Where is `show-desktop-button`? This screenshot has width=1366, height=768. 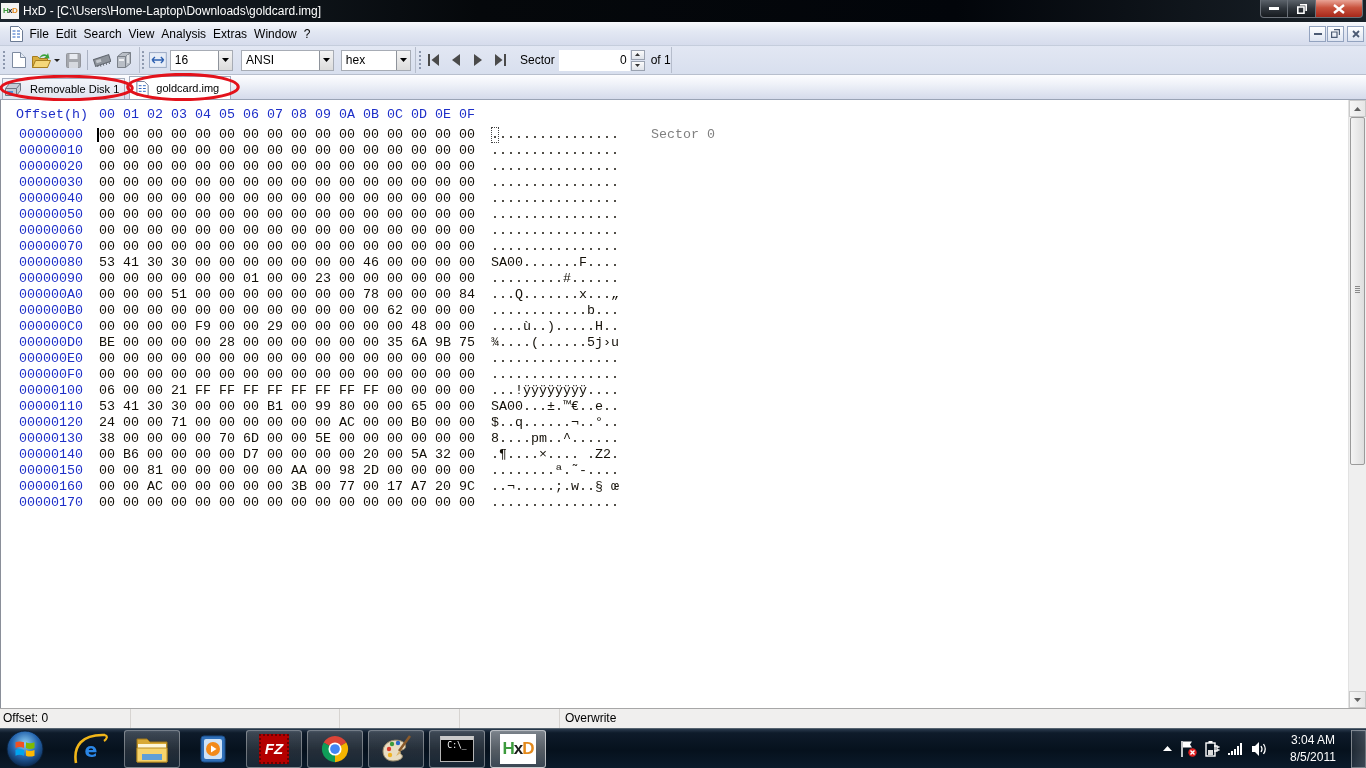 show-desktop-button is located at coordinates (1358, 748).